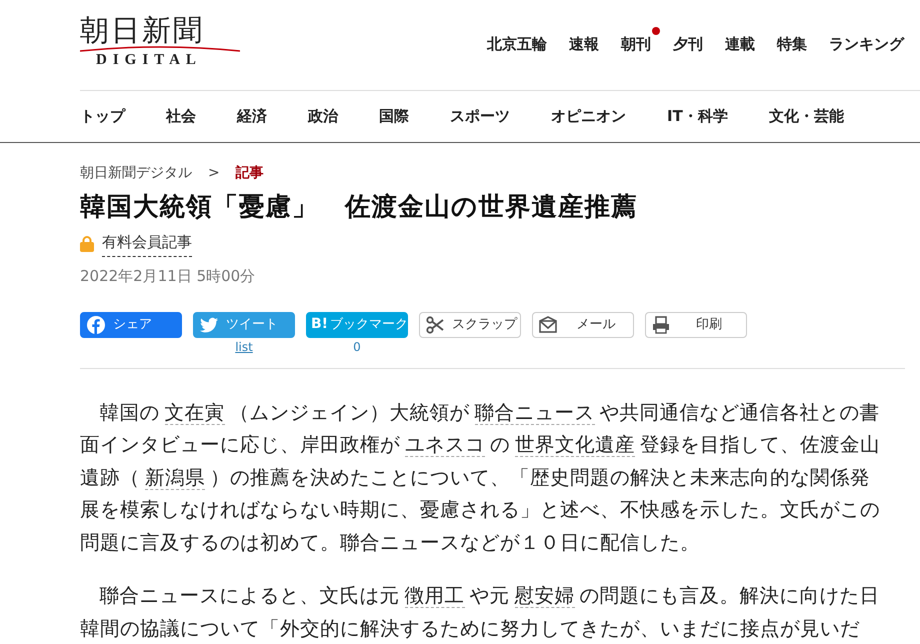 The width and height of the screenshot is (920, 644). I want to click on top-nav-link: 夕刊, so click(688, 44).